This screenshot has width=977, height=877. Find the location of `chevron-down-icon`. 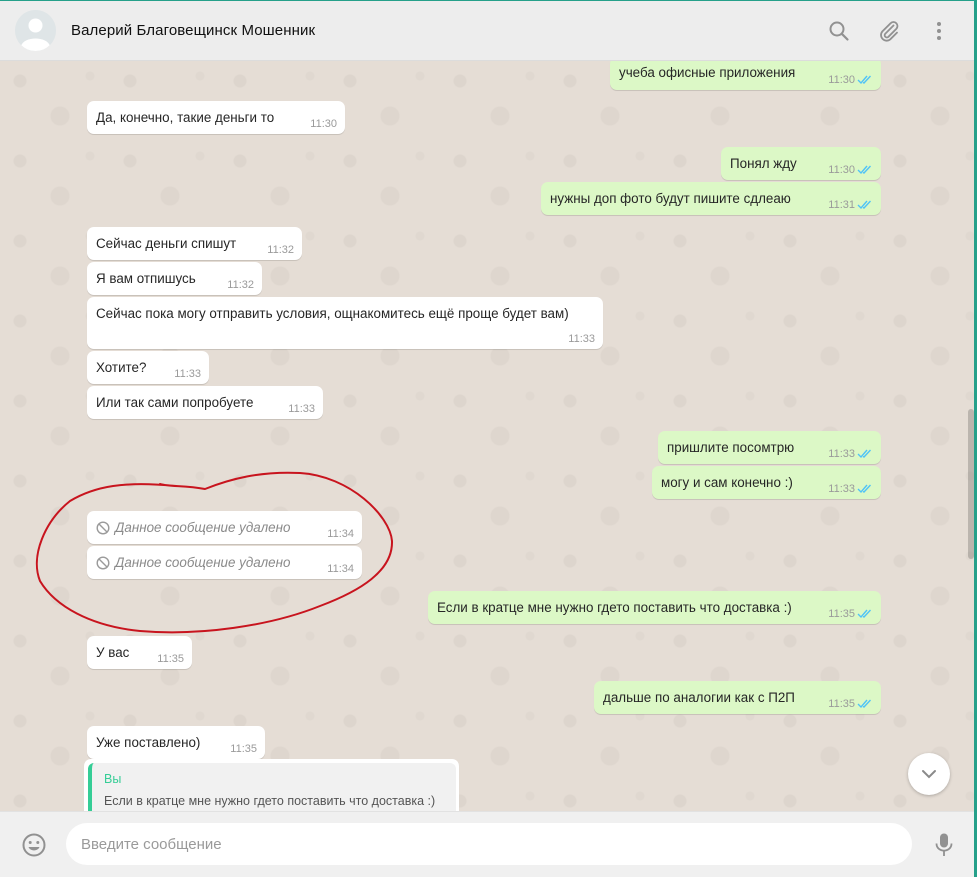

chevron-down-icon is located at coordinates (929, 774).